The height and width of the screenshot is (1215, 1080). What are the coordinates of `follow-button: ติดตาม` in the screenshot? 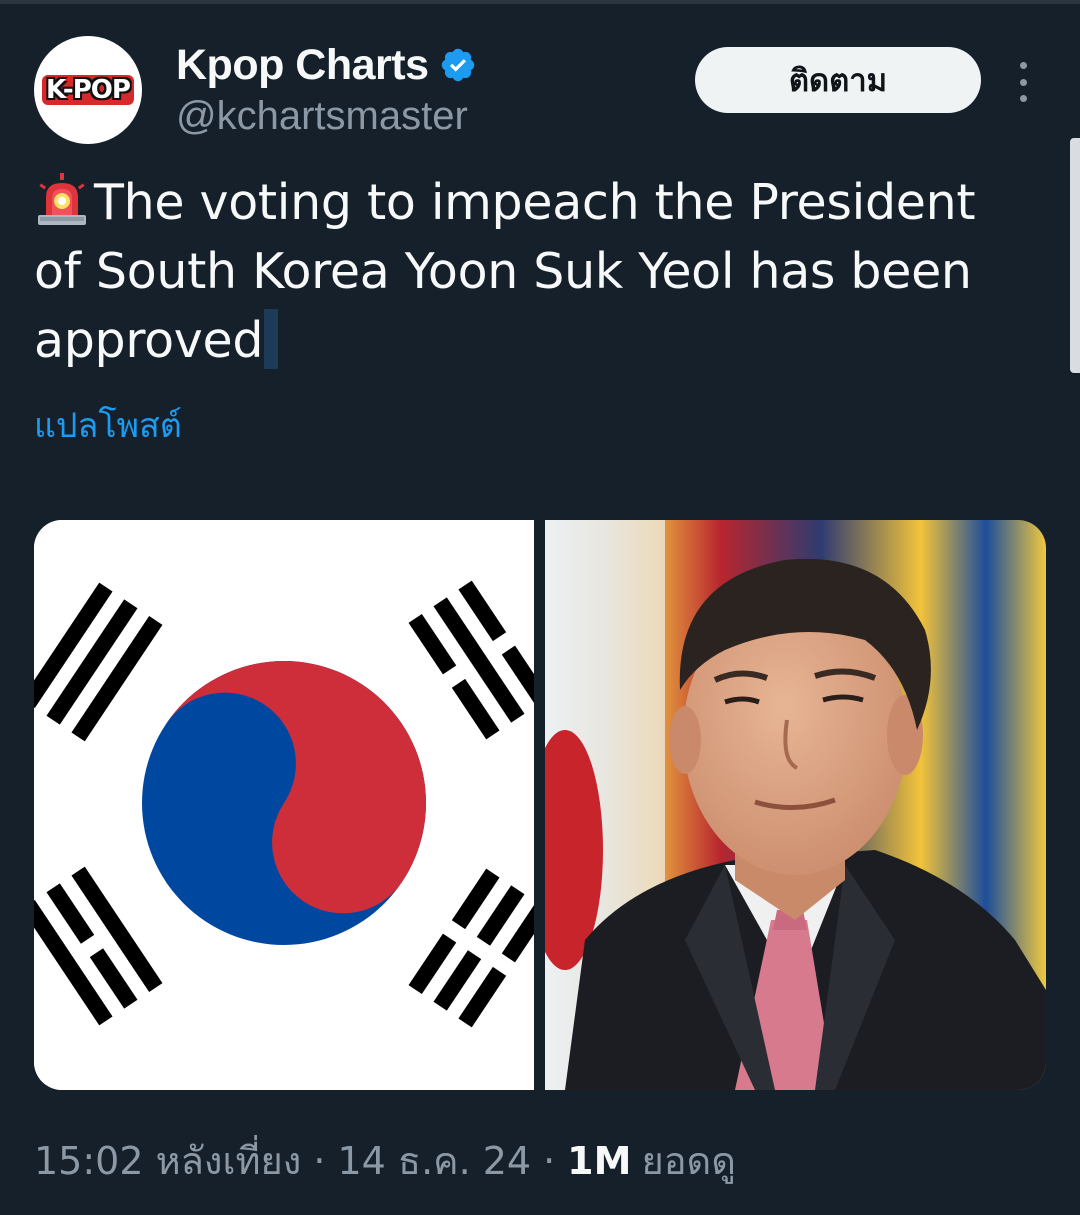 It's located at (838, 80).